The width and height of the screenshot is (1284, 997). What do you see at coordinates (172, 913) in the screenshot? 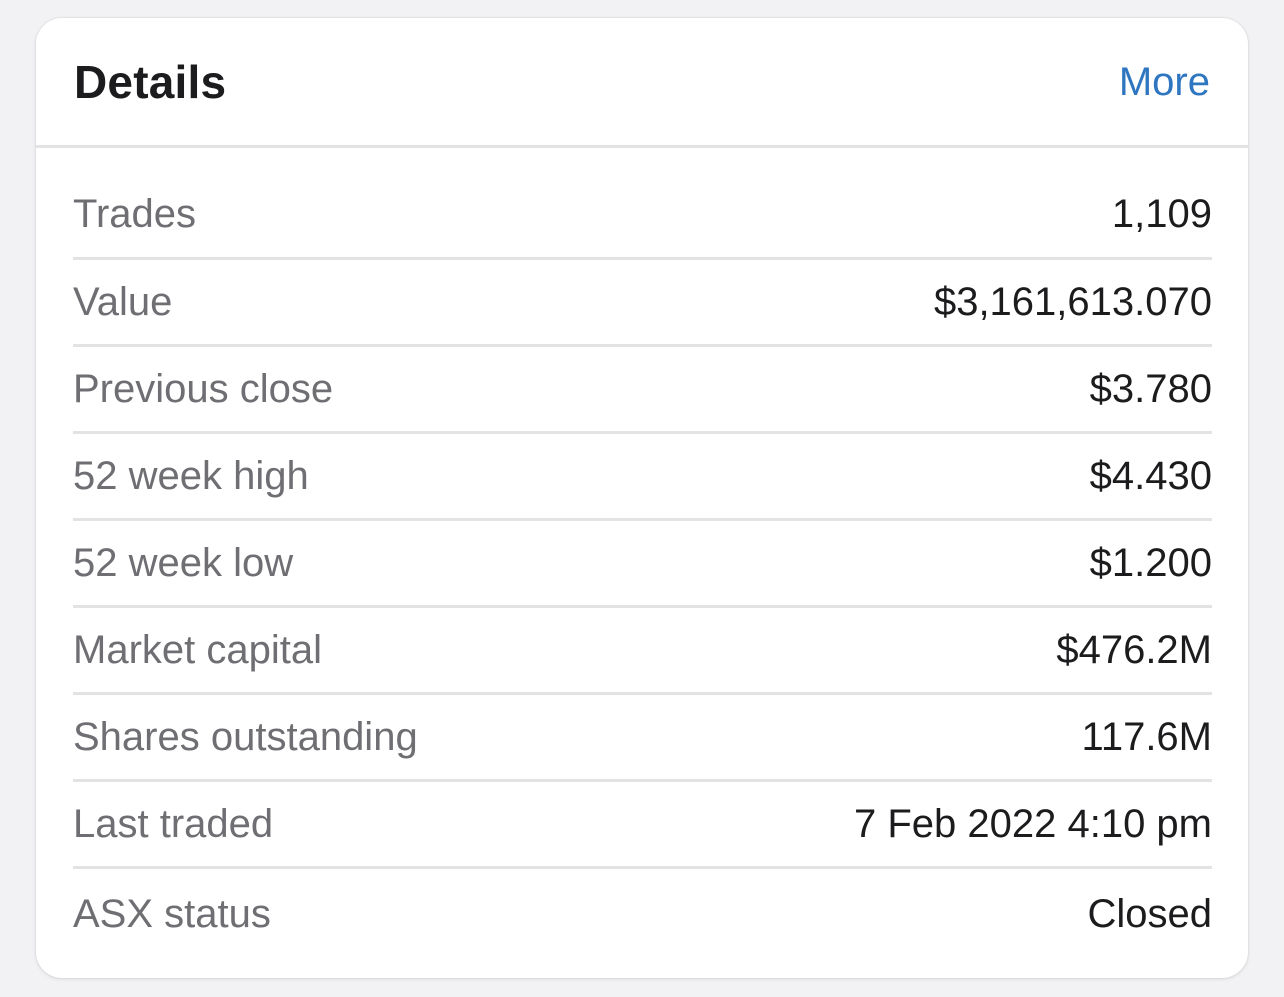
I see `detail-label: ASX status` at bounding box center [172, 913].